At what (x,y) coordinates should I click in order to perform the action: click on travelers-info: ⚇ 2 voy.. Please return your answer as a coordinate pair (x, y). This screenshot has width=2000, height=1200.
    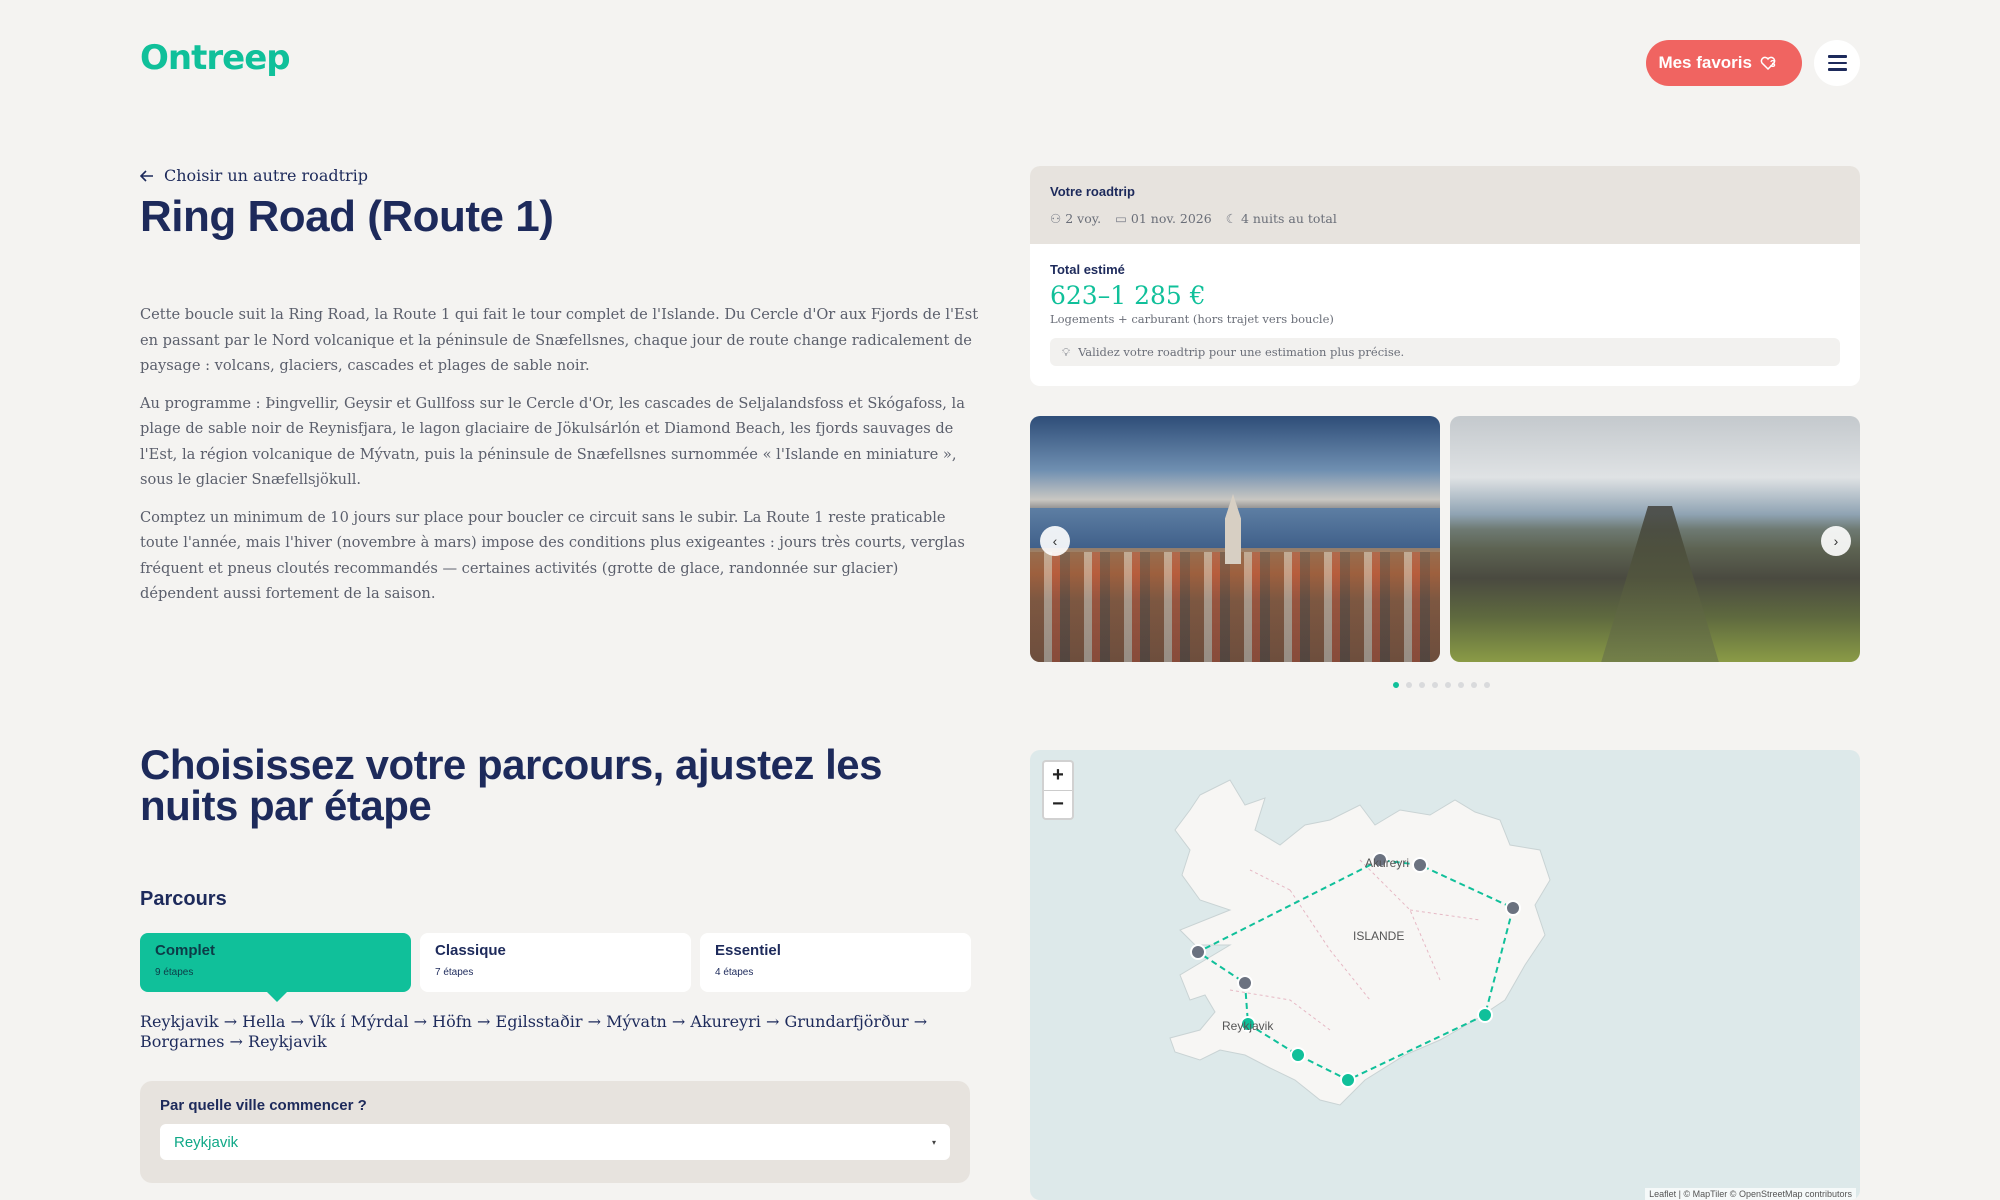
    Looking at the image, I should click on (1075, 218).